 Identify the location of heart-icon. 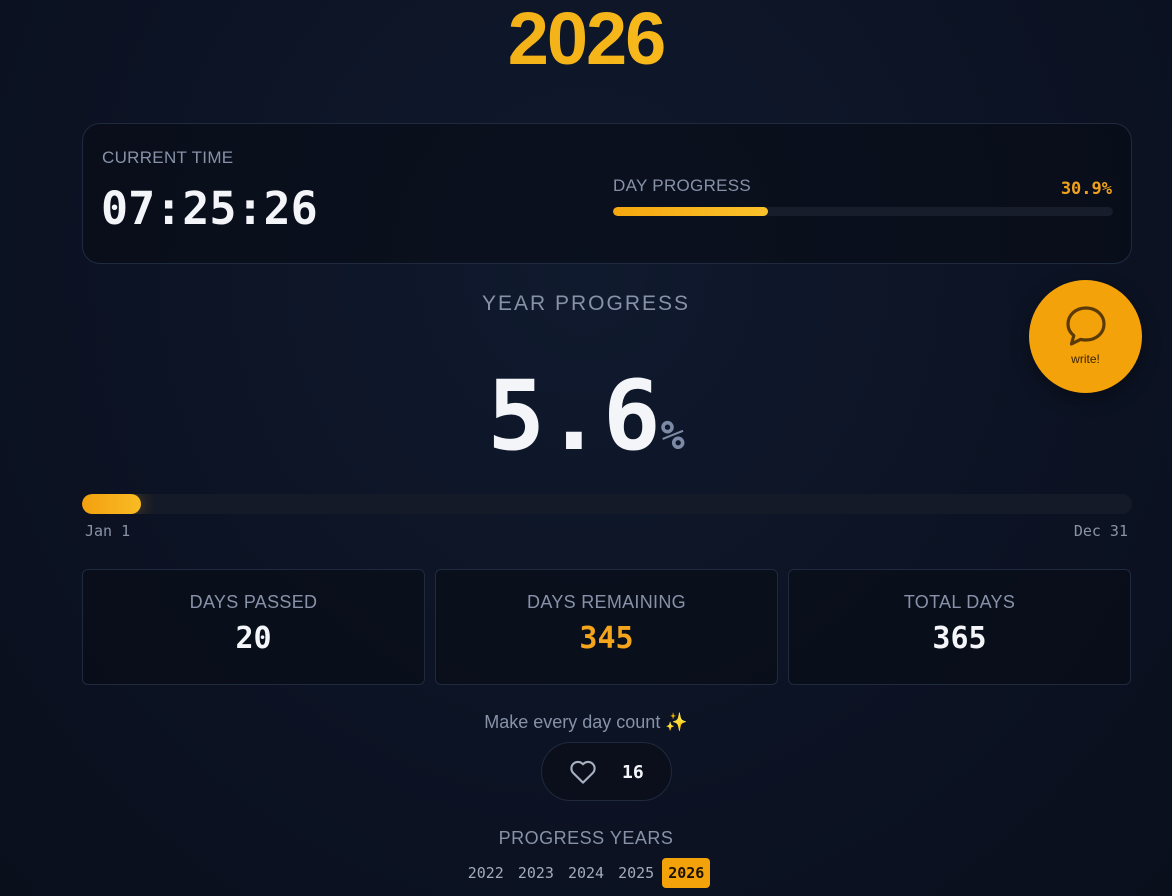
(583, 772).